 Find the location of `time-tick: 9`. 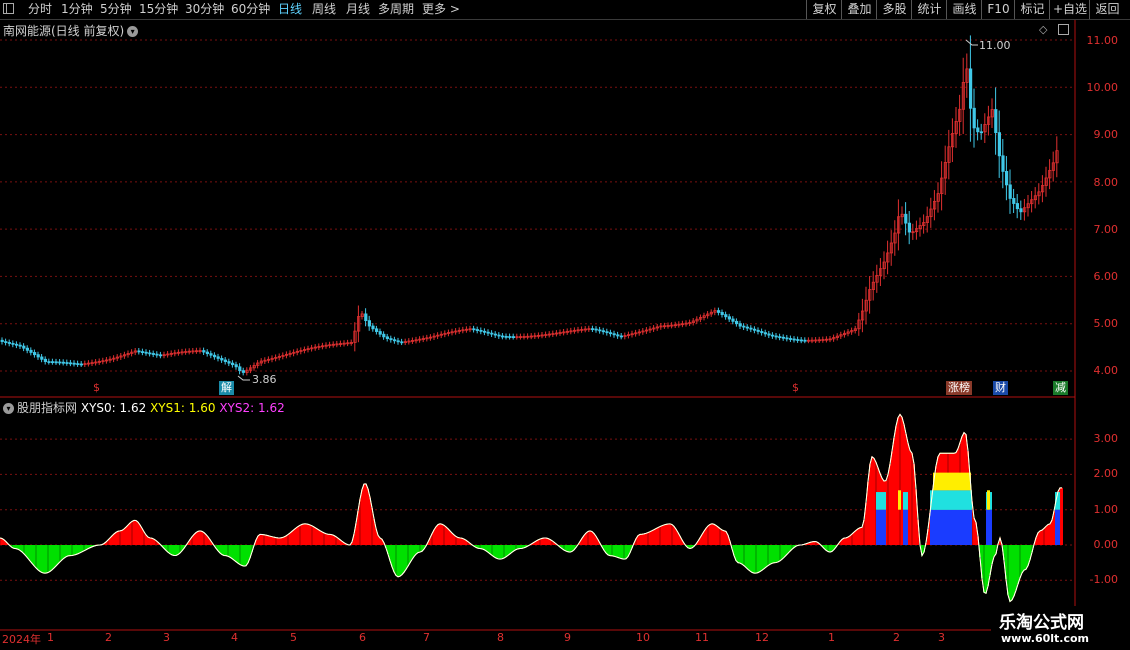

time-tick: 9 is located at coordinates (567, 637).